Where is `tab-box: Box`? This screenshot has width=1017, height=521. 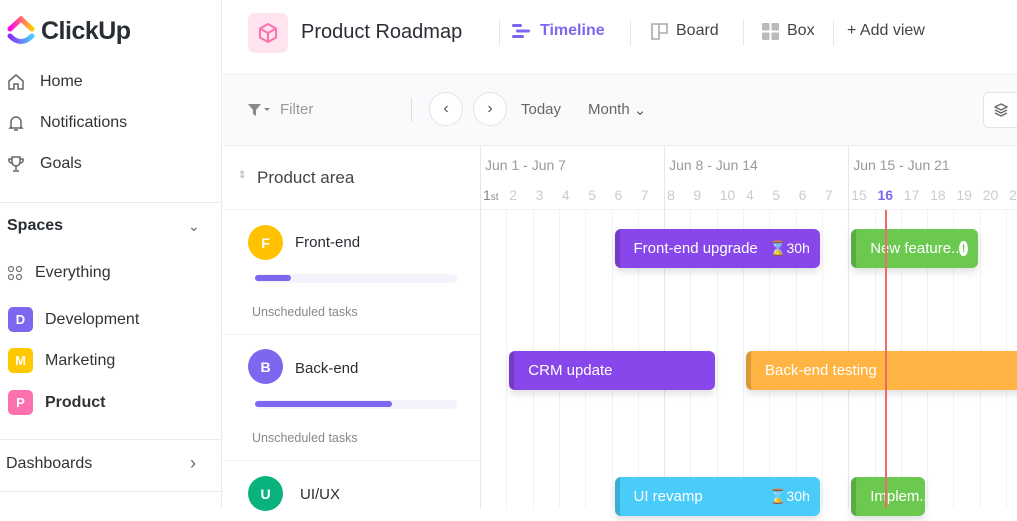
tab-box: Box is located at coordinates (788, 31).